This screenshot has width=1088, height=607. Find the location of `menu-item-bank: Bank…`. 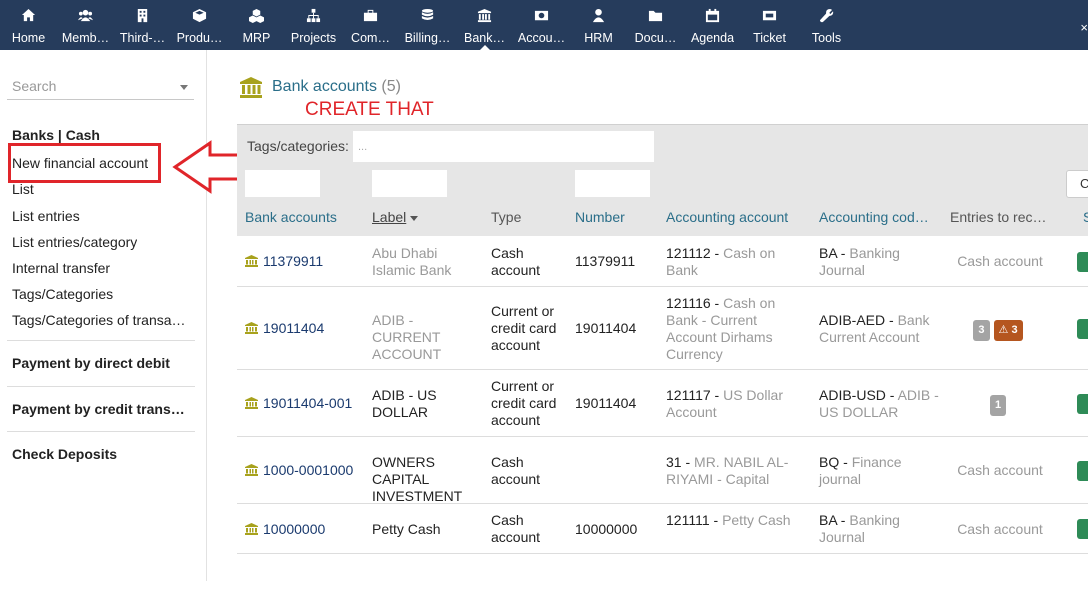

menu-item-bank: Bank… is located at coordinates (484, 25).